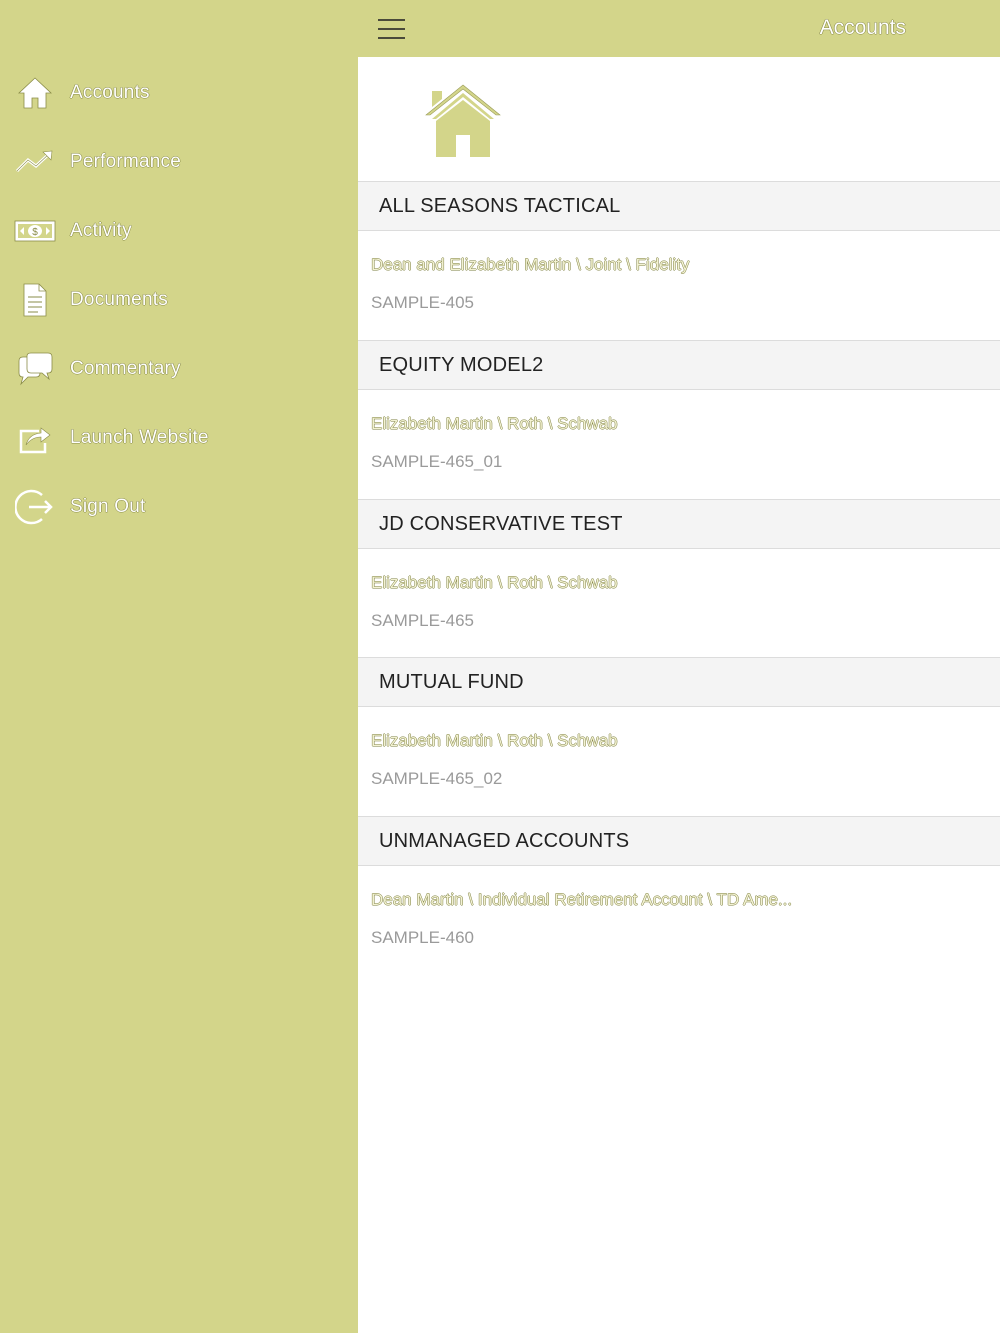 Image resolution: width=1000 pixels, height=1333 pixels. I want to click on sidebar-item-label: Launch Website, so click(139, 437).